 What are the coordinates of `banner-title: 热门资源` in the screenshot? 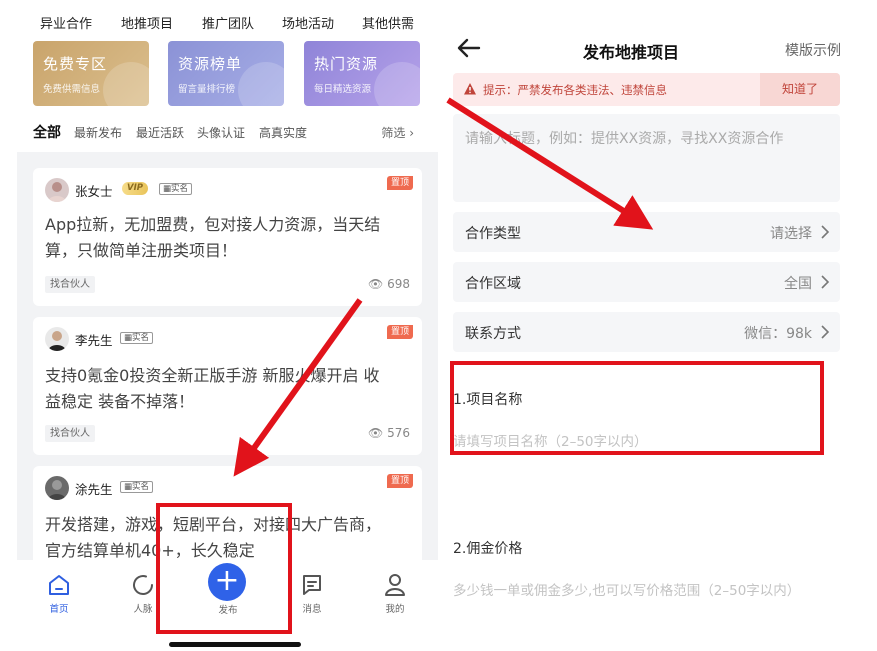 It's located at (346, 64).